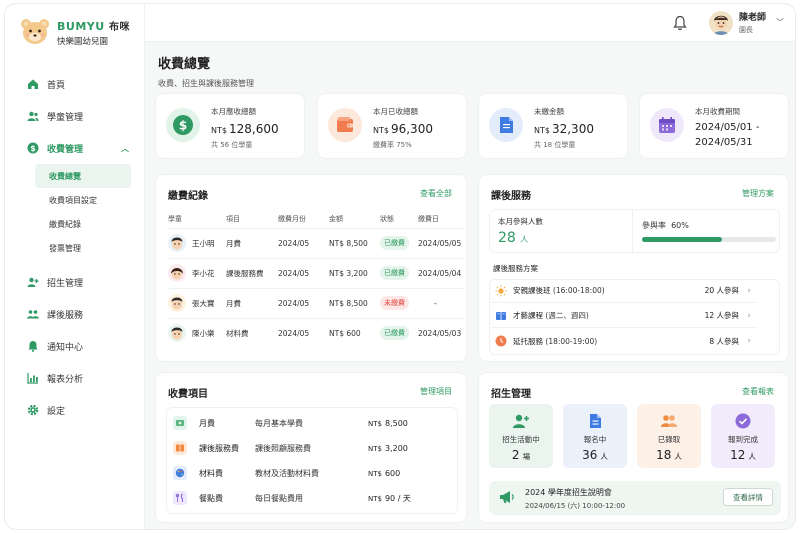  I want to click on stat-foot: 繳費率 75%, so click(392, 145).